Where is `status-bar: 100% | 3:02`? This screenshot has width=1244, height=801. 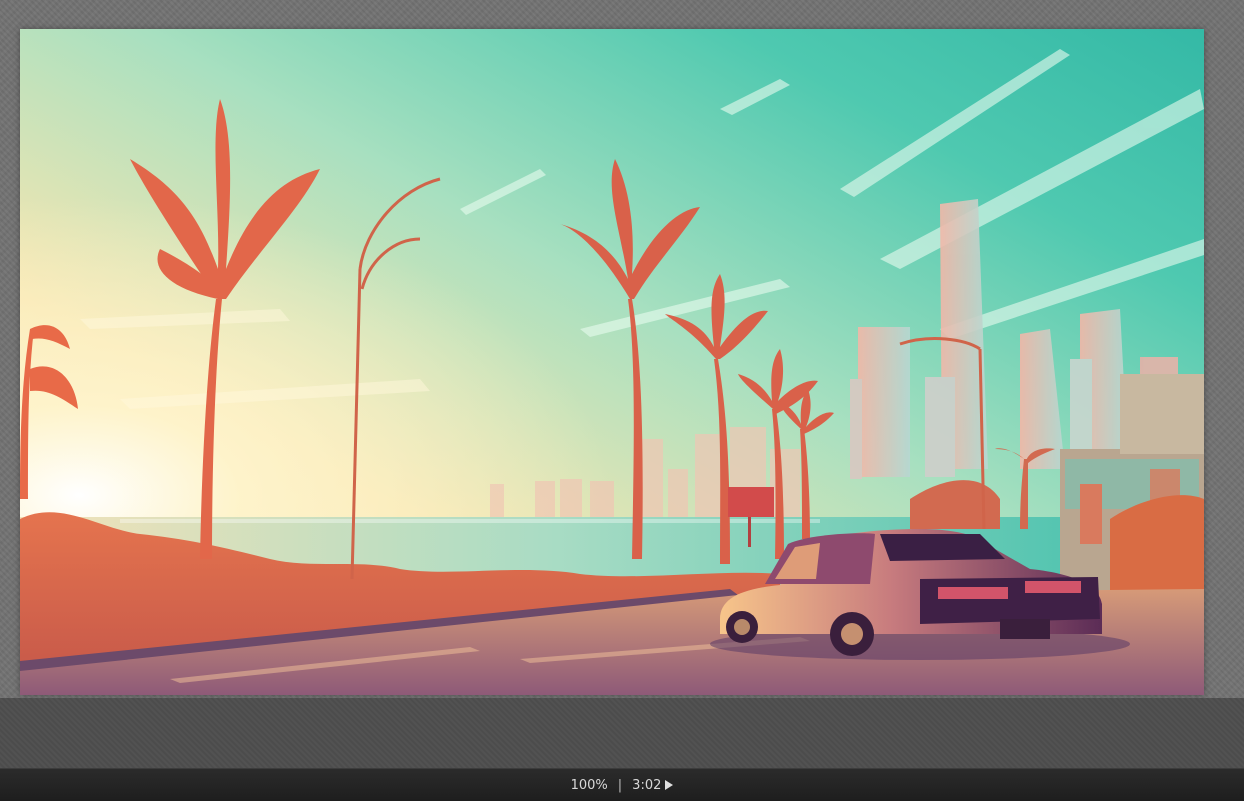
status-bar: 100% | 3:02 is located at coordinates (622, 784).